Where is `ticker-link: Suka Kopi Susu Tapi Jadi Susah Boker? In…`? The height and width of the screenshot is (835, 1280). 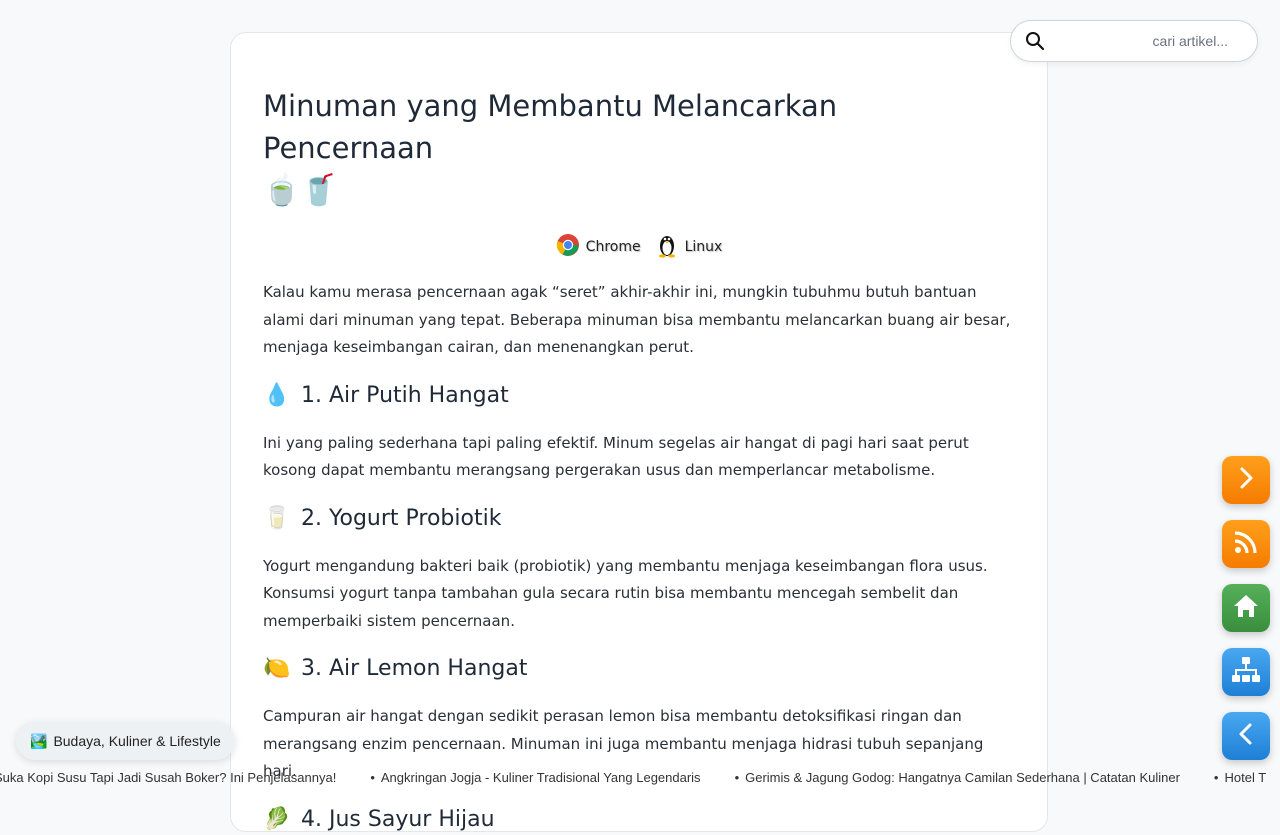 ticker-link: Suka Kopi Susu Tapi Jadi Susah Boker? In… is located at coordinates (168, 777).